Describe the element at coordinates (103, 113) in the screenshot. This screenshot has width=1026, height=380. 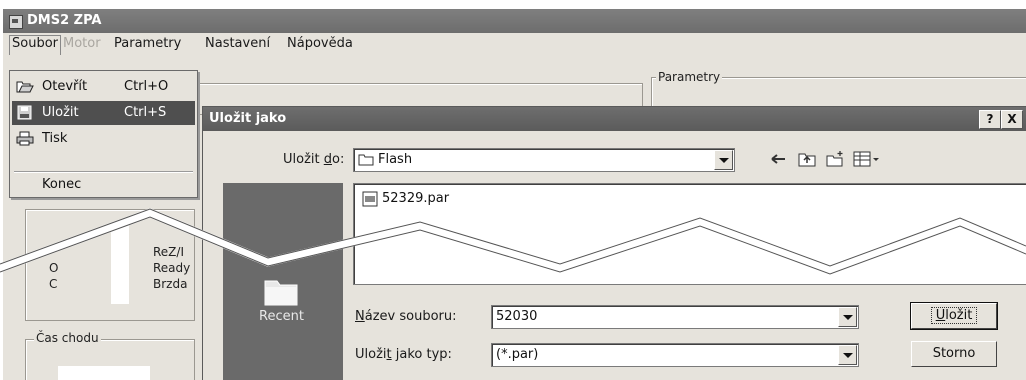
I see `menu-item-ulozit: Uložit Ctrl+S` at that location.